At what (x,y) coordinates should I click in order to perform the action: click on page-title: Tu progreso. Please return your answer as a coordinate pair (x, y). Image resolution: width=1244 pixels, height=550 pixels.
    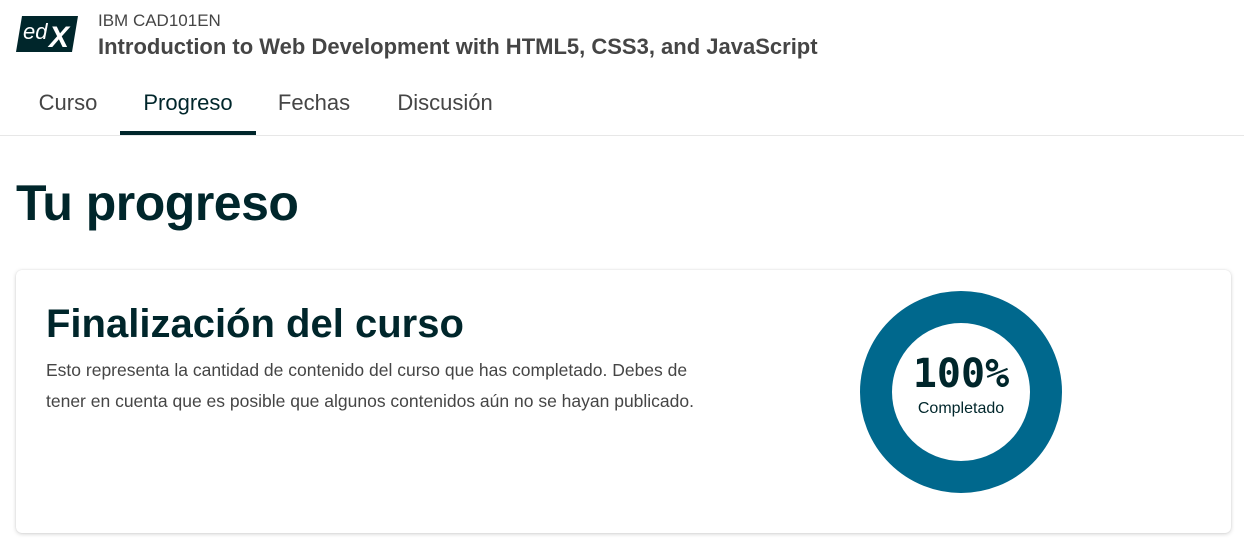
    Looking at the image, I should click on (157, 203).